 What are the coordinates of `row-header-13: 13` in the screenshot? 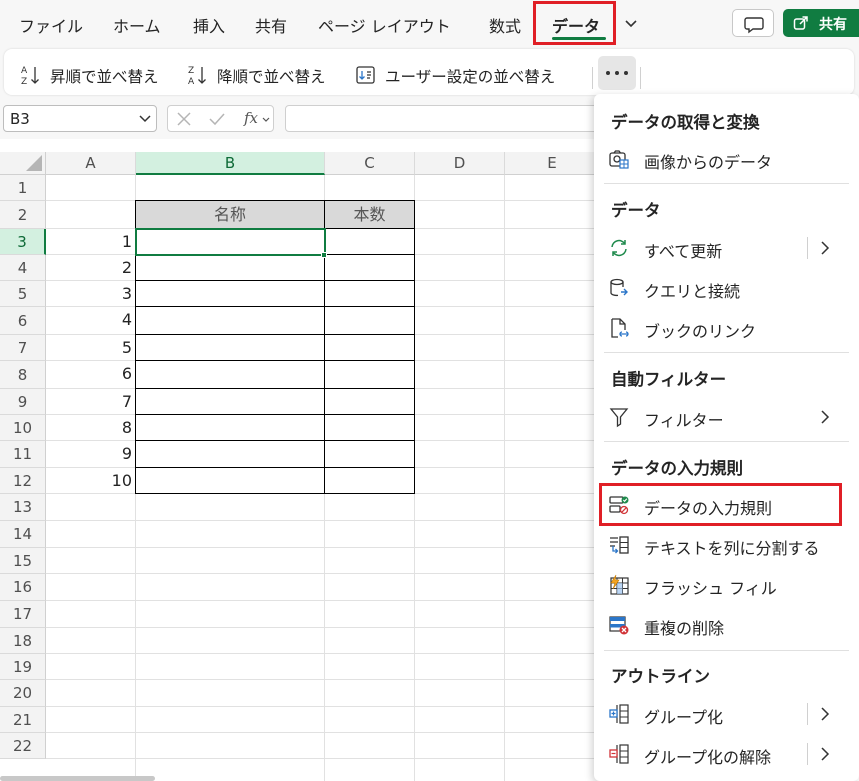 It's located at (23, 507).